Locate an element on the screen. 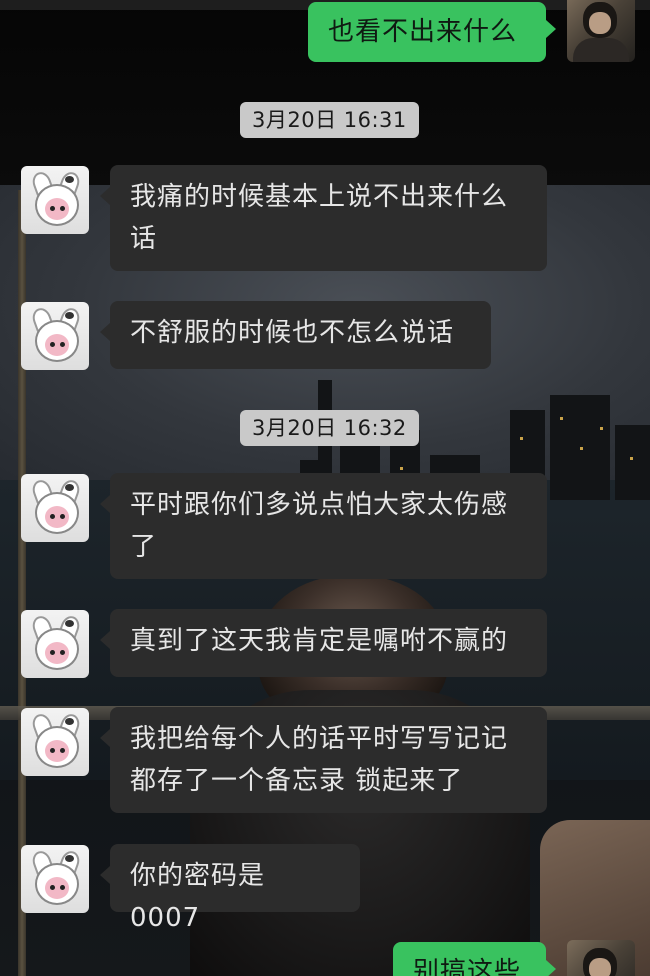  timestamp: 3月20日 16:31 is located at coordinates (329, 120).